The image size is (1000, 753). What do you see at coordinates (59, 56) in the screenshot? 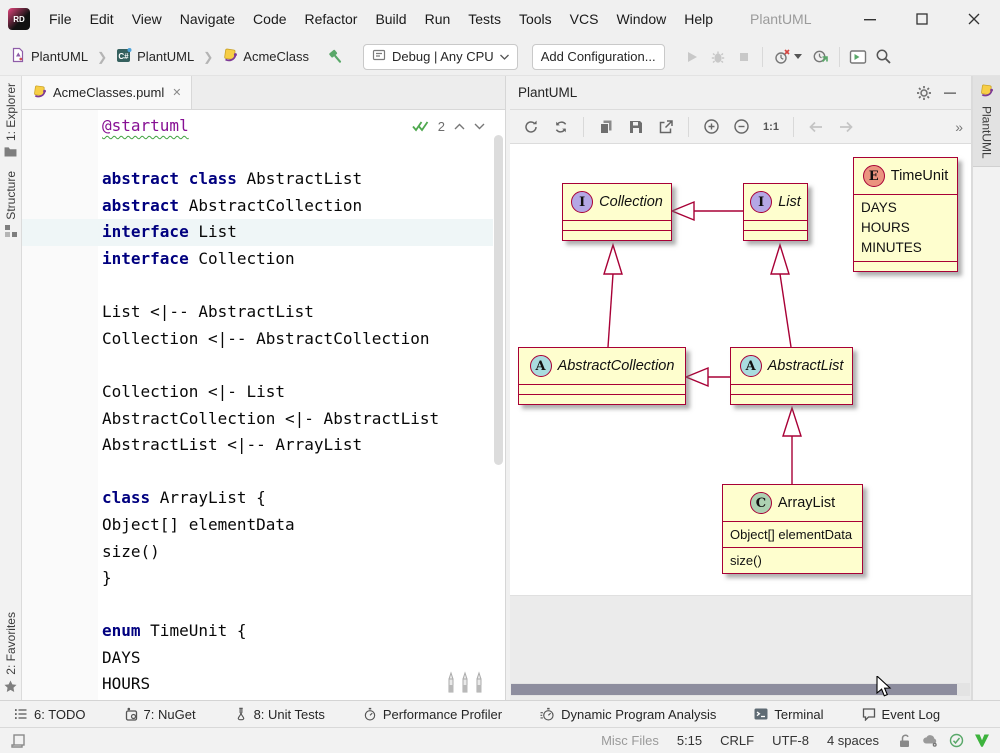
I see `breadcrumb-solution: PlantUML` at bounding box center [59, 56].